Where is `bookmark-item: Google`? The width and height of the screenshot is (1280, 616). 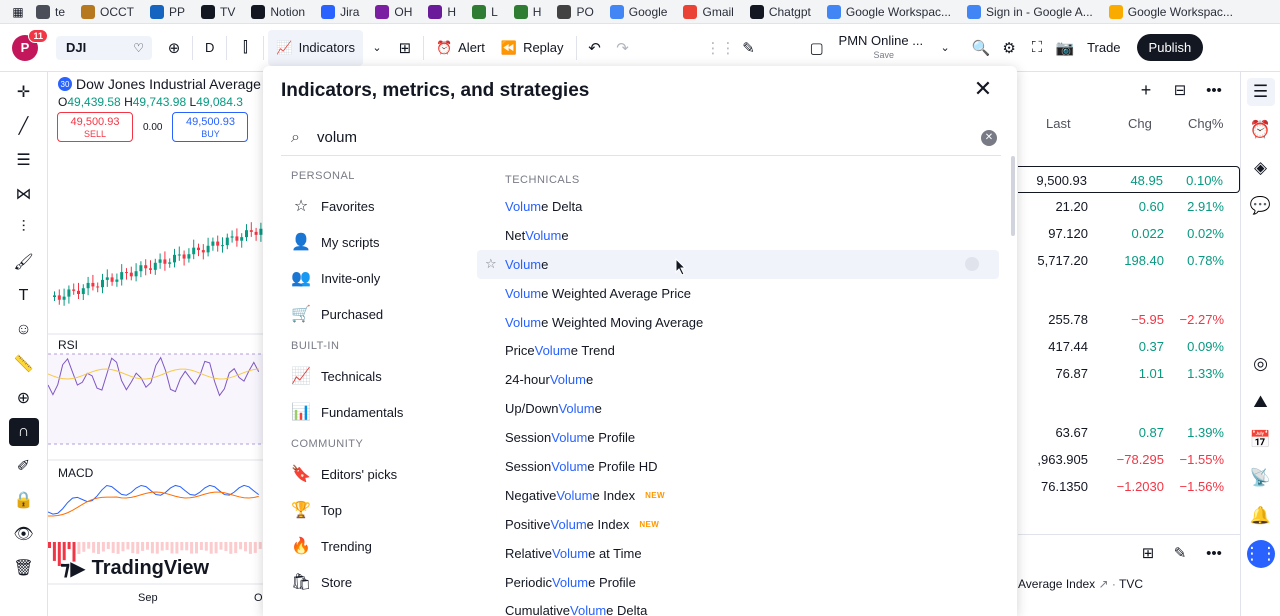 bookmark-item: Google is located at coordinates (639, 11).